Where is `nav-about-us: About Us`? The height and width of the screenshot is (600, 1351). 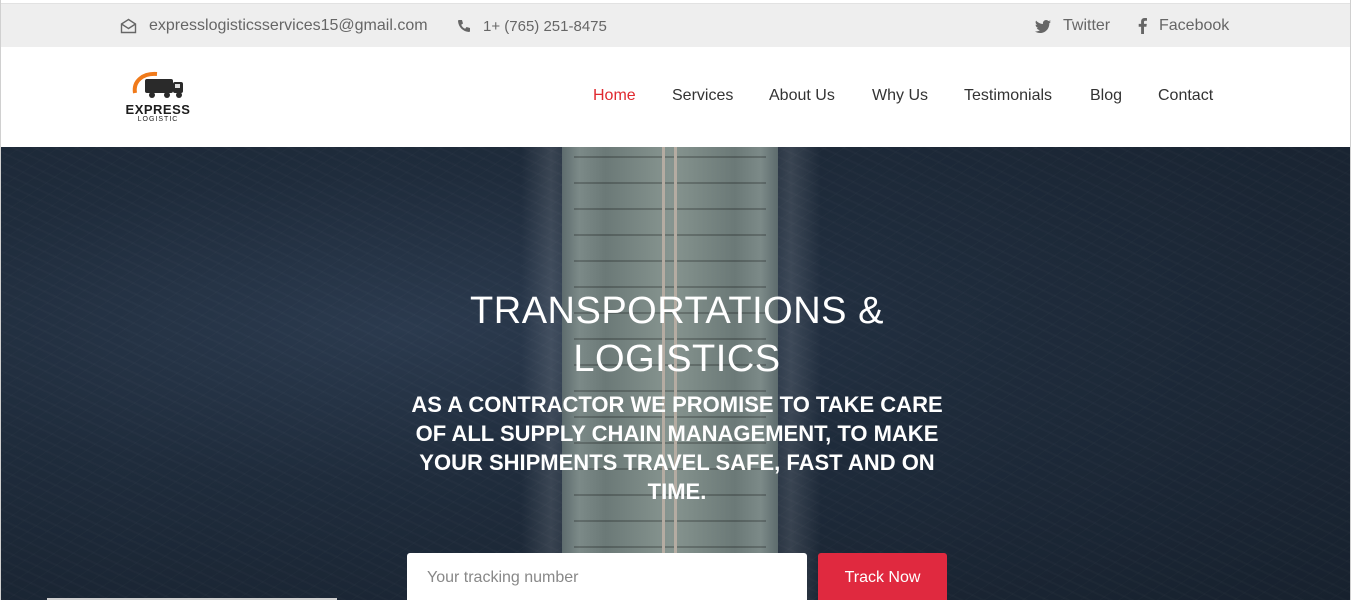 nav-about-us: About Us is located at coordinates (802, 96).